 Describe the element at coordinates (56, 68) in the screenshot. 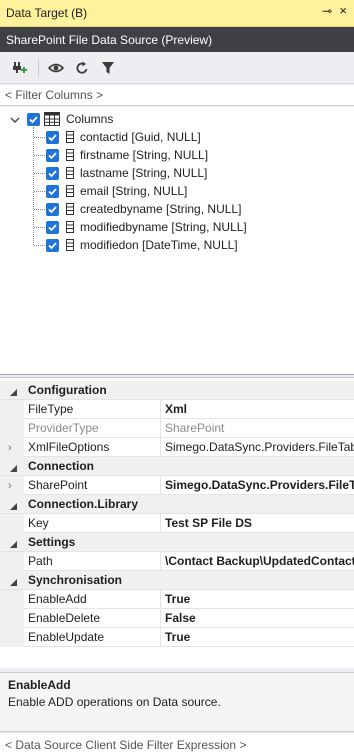

I see `eye-icon` at that location.